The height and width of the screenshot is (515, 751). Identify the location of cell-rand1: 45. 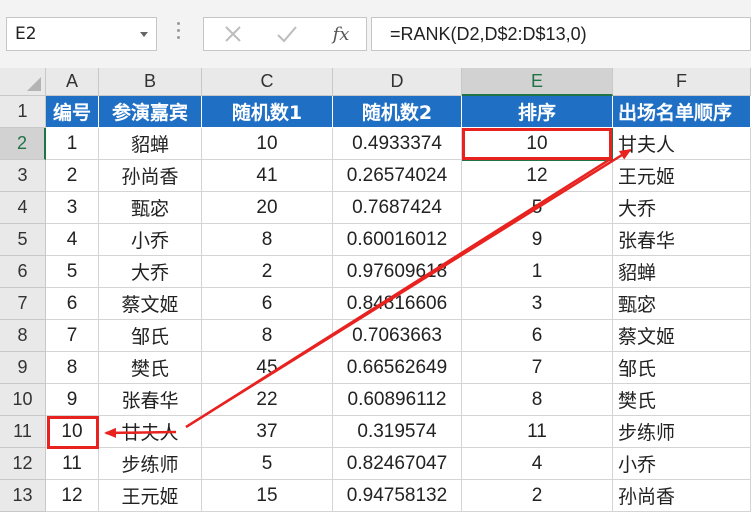
(267, 368).